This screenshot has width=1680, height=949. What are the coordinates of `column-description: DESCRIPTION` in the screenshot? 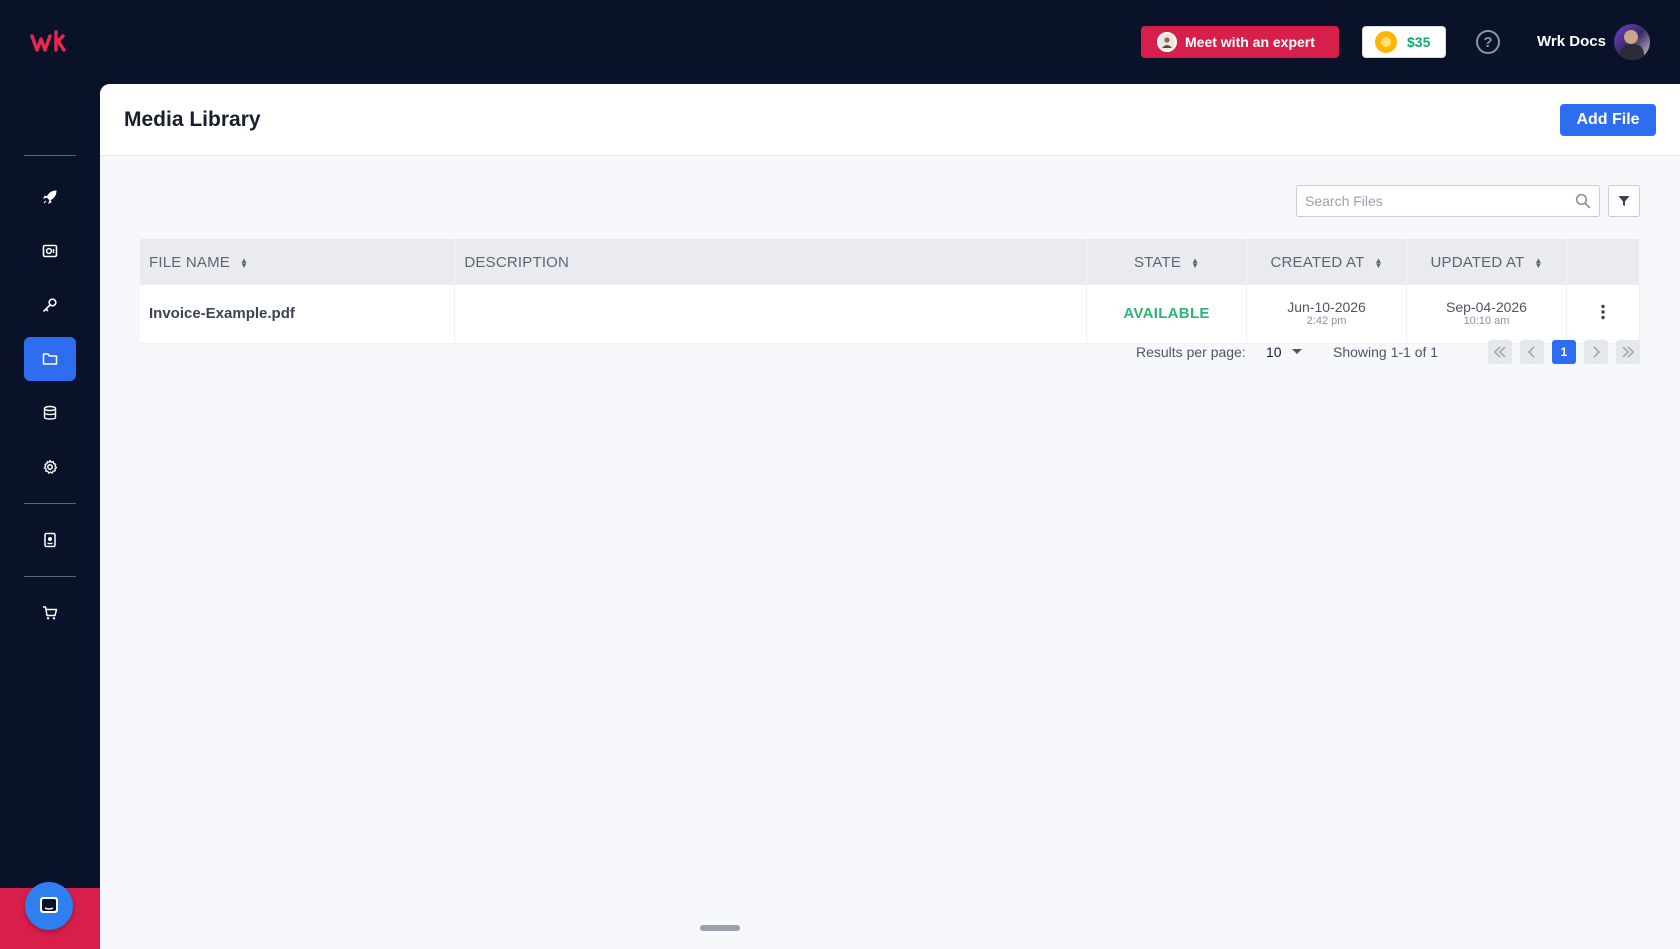 It's located at (771, 262).